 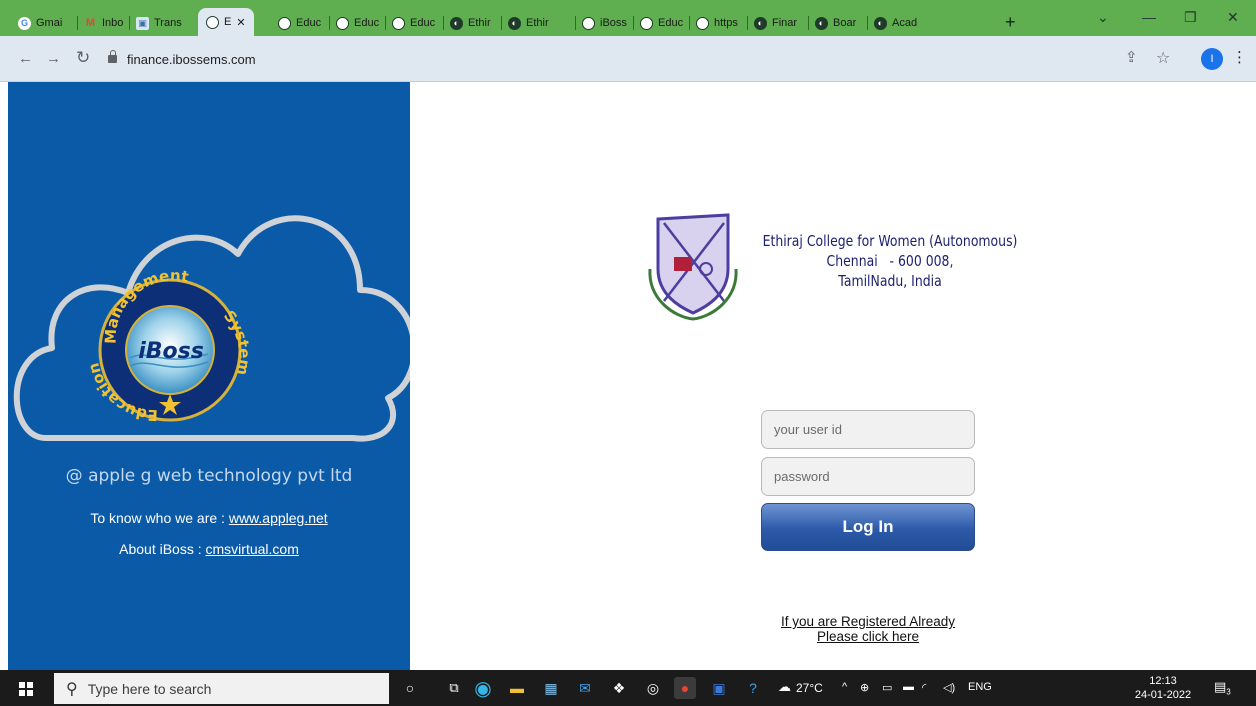 What do you see at coordinates (717, 23) in the screenshot?
I see `browser-tab: https` at bounding box center [717, 23].